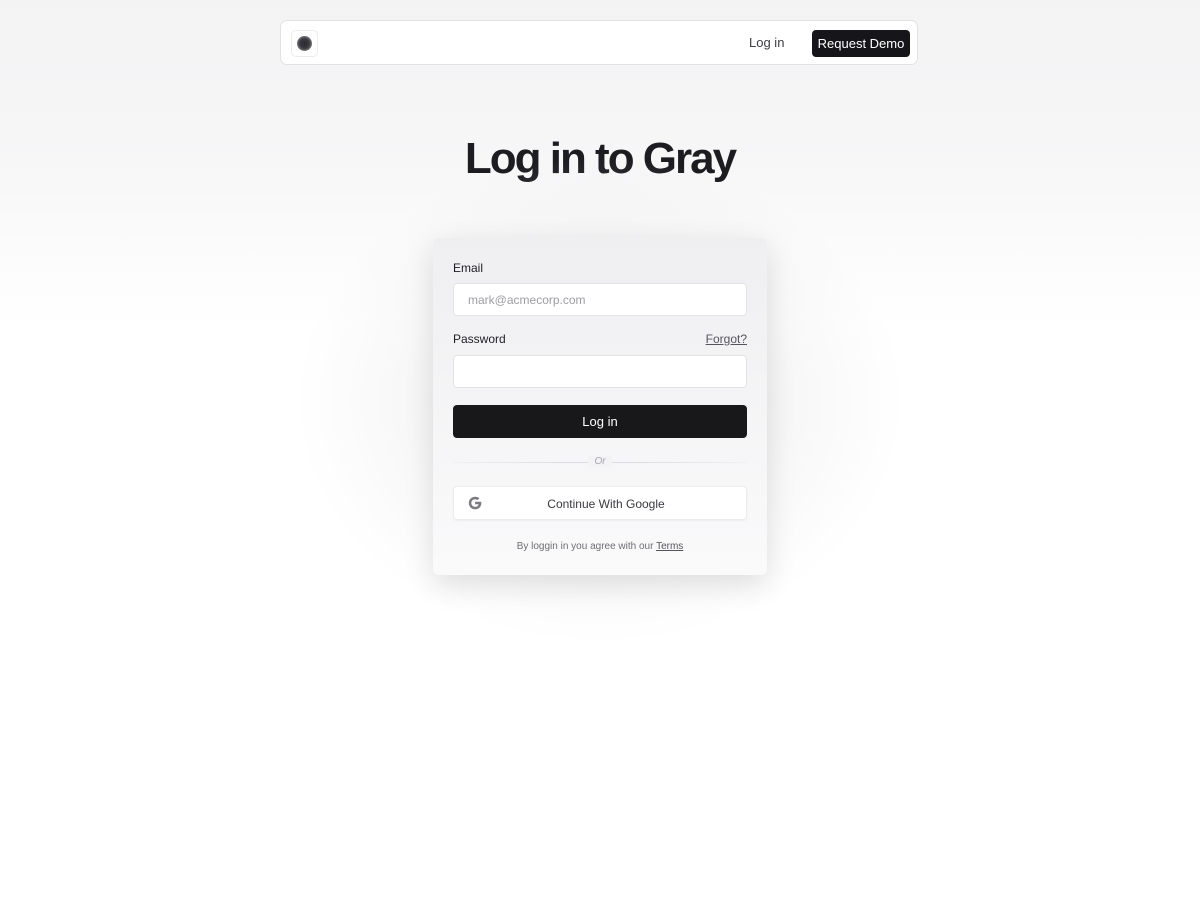 Image resolution: width=1200 pixels, height=900 pixels. Describe the element at coordinates (585, 546) in the screenshot. I see `terms-prefix: By loggin in you agree with our` at that location.